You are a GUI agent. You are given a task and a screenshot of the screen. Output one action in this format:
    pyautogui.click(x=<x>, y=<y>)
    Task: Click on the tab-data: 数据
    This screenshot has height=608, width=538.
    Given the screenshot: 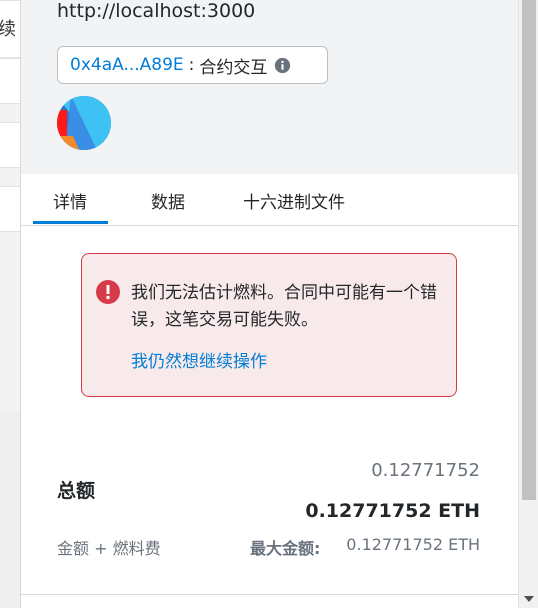 What is the action you would take?
    pyautogui.click(x=168, y=200)
    